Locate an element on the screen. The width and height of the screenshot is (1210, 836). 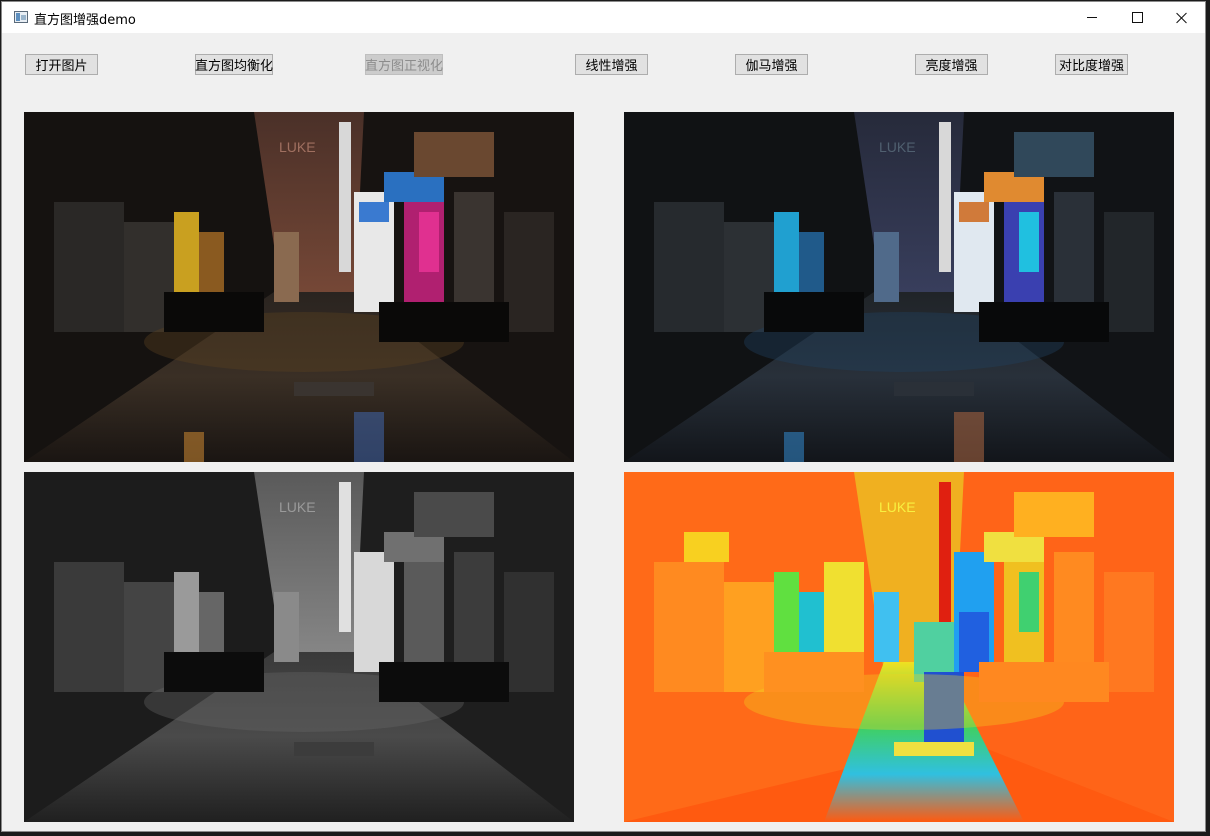
app-icon is located at coordinates (21, 17).